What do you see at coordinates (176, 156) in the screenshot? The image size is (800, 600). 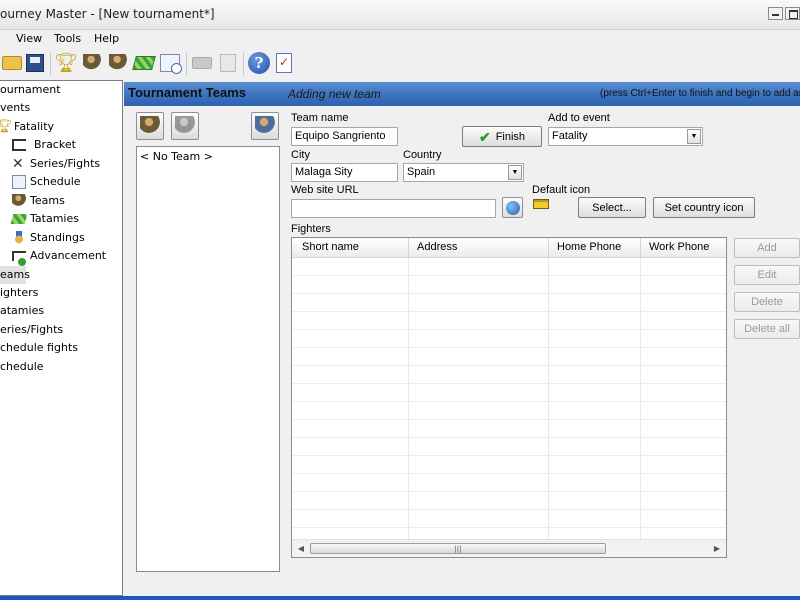 I see `list-item: < No Team >` at bounding box center [176, 156].